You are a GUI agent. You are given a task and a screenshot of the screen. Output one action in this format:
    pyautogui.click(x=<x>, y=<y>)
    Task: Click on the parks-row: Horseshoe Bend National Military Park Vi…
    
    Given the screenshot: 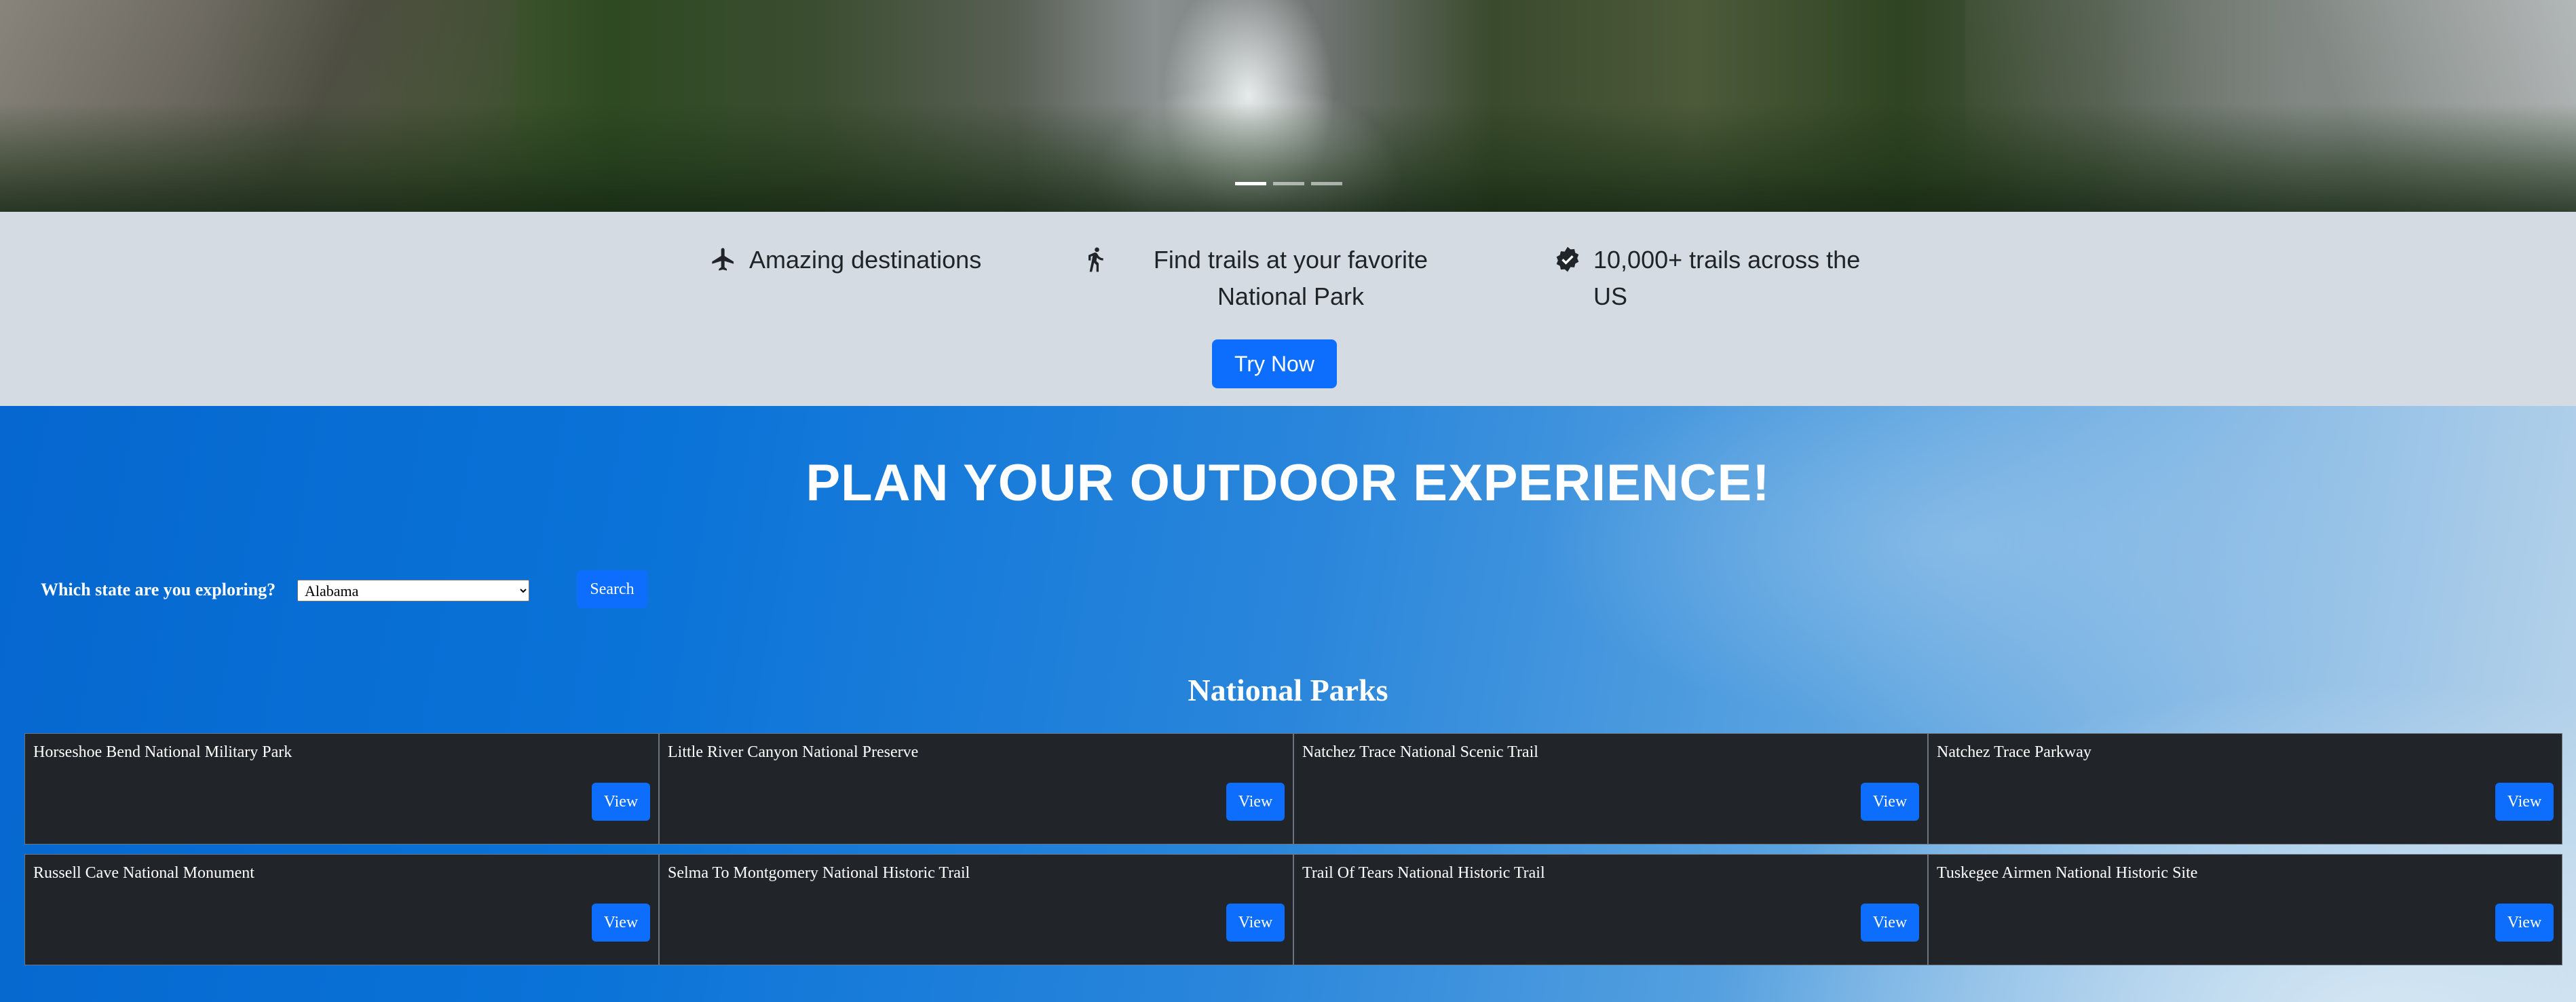 What is the action you would take?
    pyautogui.click(x=1294, y=789)
    